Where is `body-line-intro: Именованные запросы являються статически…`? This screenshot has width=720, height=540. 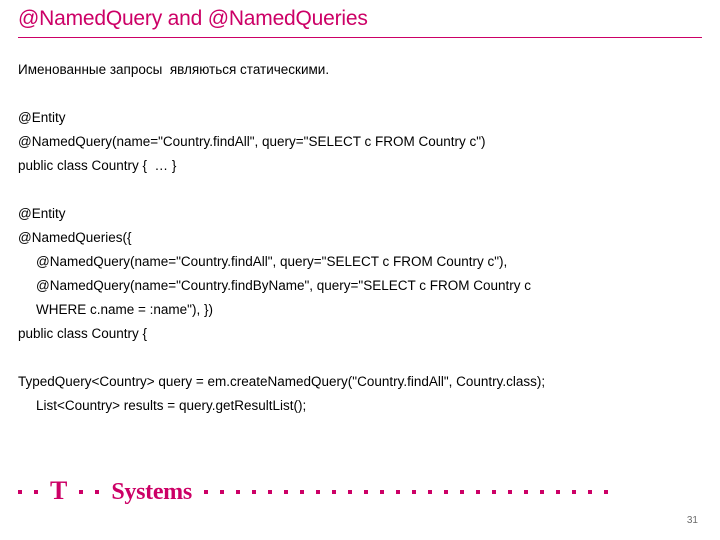 body-line-intro: Именованные запросы являються статически… is located at coordinates (174, 69).